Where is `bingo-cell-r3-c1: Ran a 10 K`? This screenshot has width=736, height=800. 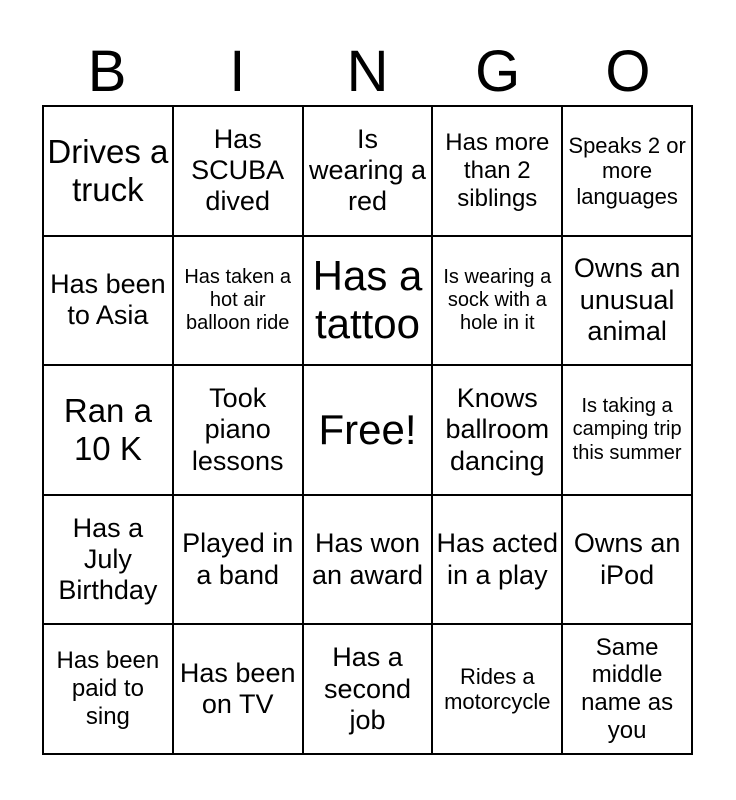 bingo-cell-r3-c1: Ran a 10 K is located at coordinates (109, 431).